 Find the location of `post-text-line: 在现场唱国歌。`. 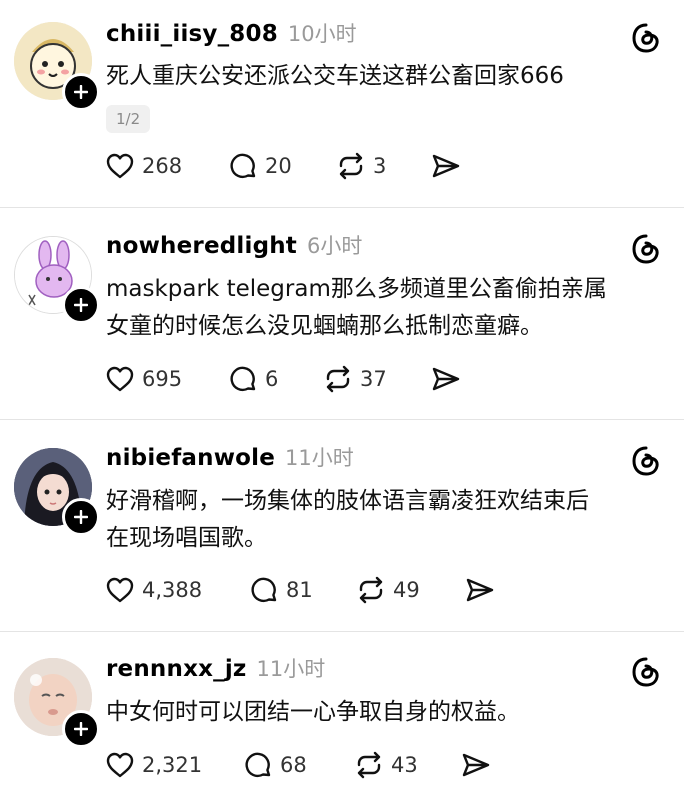

post-text-line: 在现场唱国歌。 is located at coordinates (186, 538).